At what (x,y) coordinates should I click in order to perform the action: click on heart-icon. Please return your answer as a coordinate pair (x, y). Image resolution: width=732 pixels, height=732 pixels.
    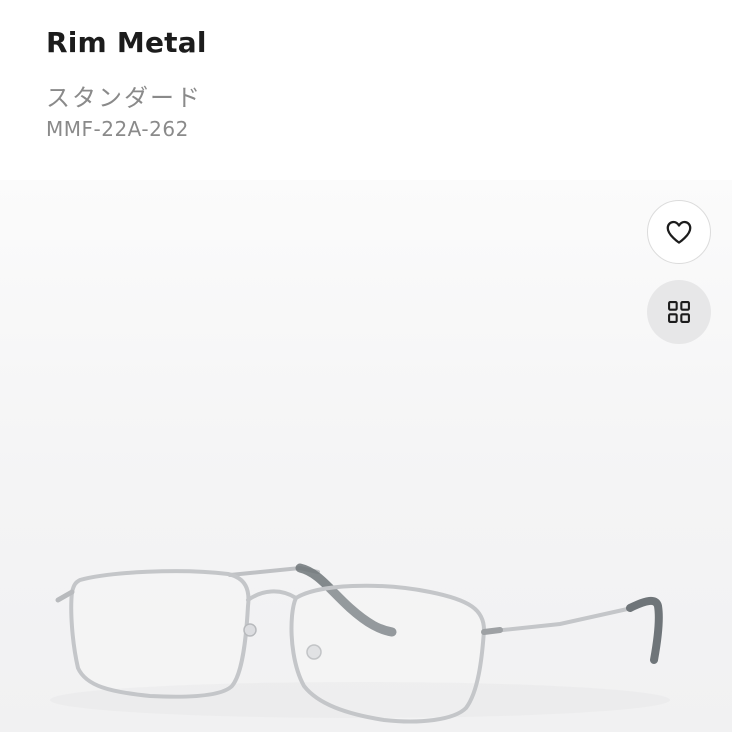
    Looking at the image, I should click on (679, 232).